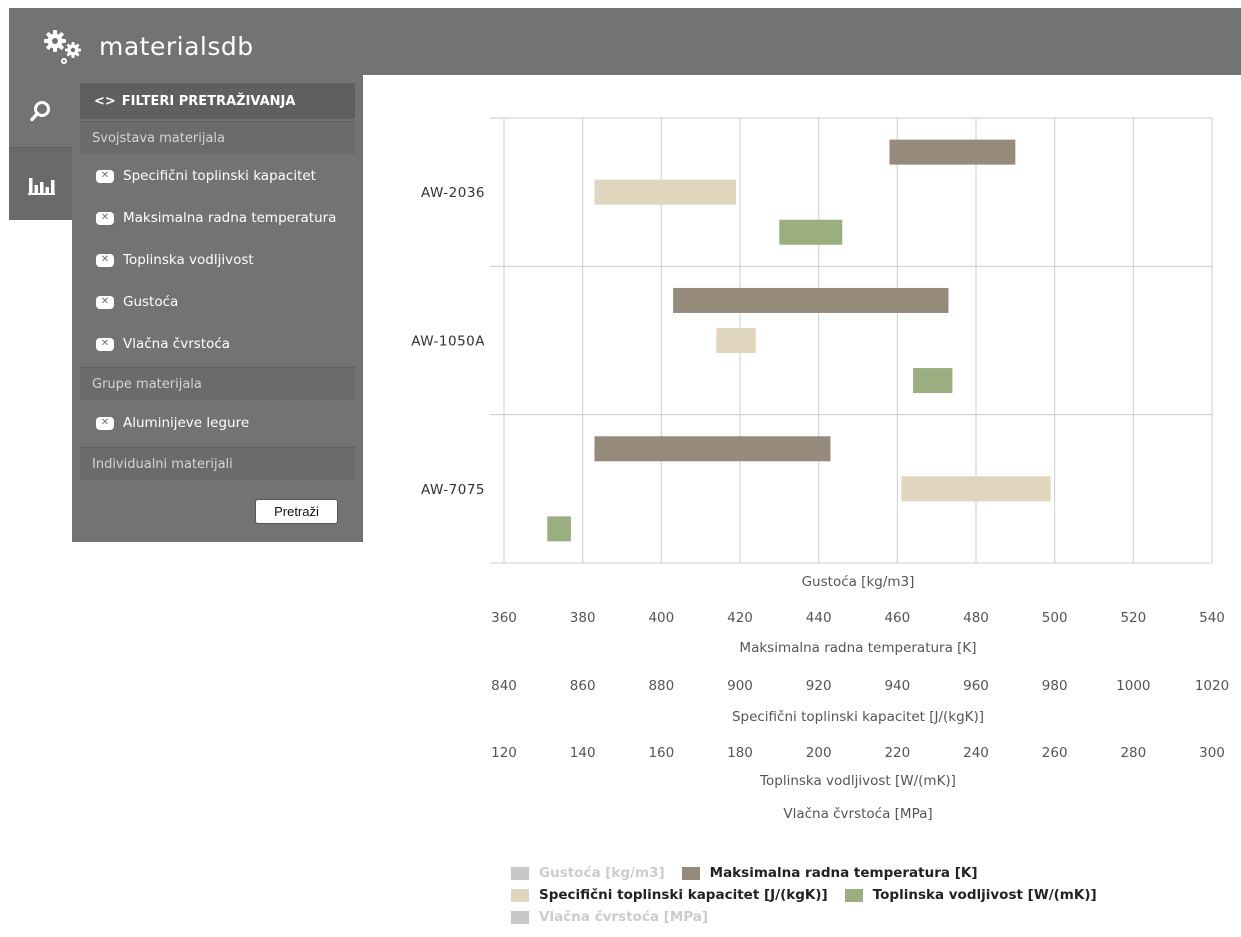 The height and width of the screenshot is (937, 1241). I want to click on tick-label: 400, so click(661, 618).